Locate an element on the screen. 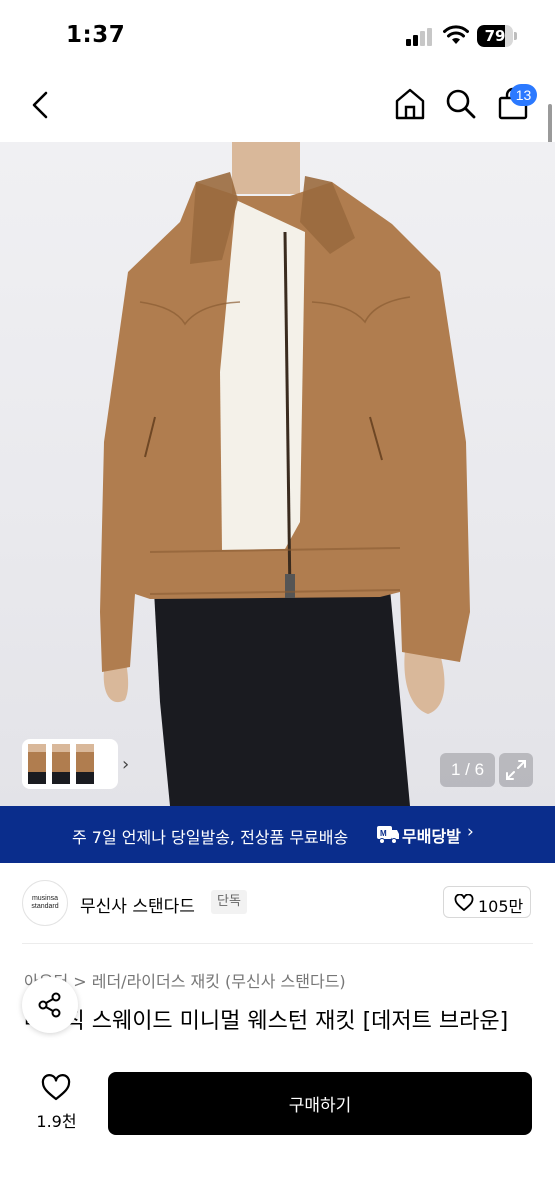 This screenshot has width=555, height=1200. brand-logo-line1: musinsa is located at coordinates (45, 898).